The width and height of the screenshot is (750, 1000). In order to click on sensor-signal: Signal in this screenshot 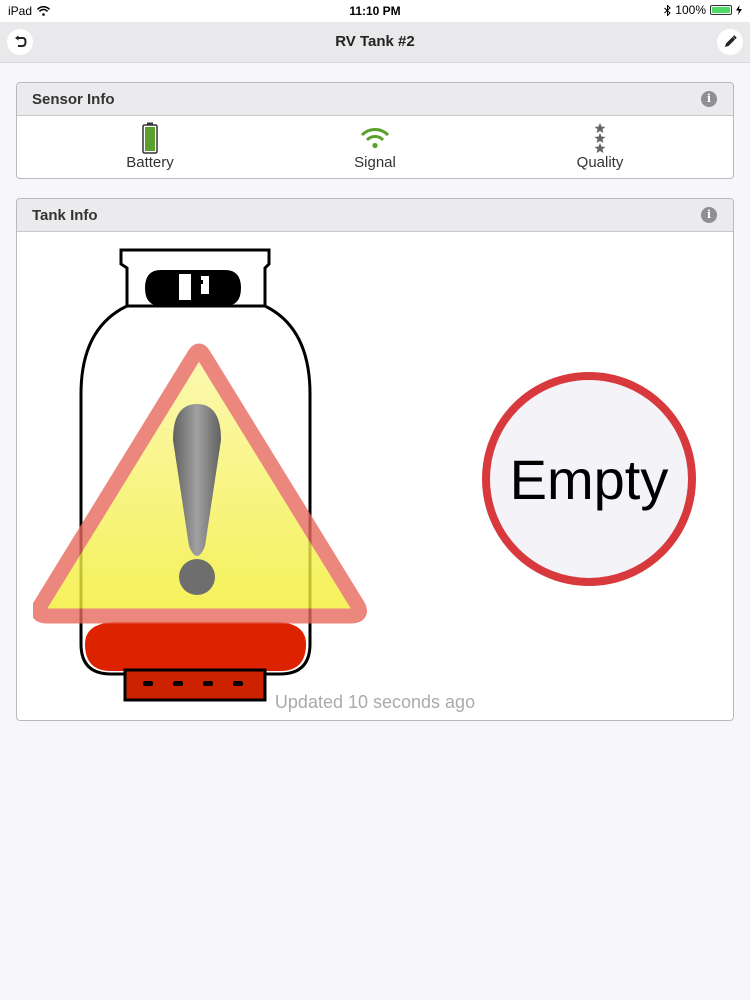, I will do `click(375, 147)`.